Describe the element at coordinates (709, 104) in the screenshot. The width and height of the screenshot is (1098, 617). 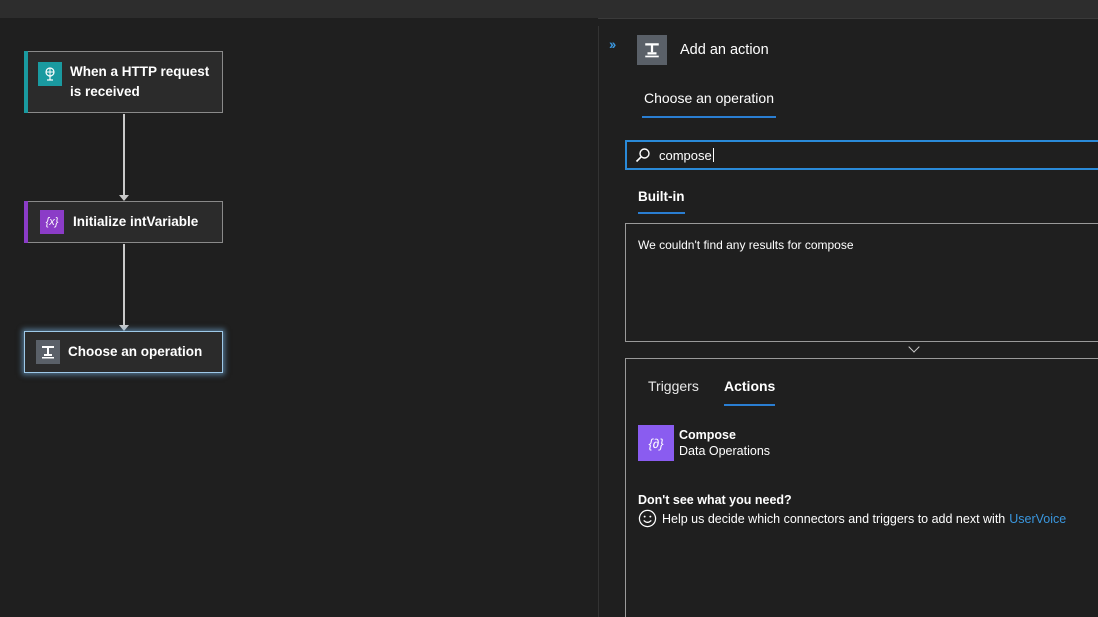
I see `tab-choose-operation: Choose an operation` at that location.